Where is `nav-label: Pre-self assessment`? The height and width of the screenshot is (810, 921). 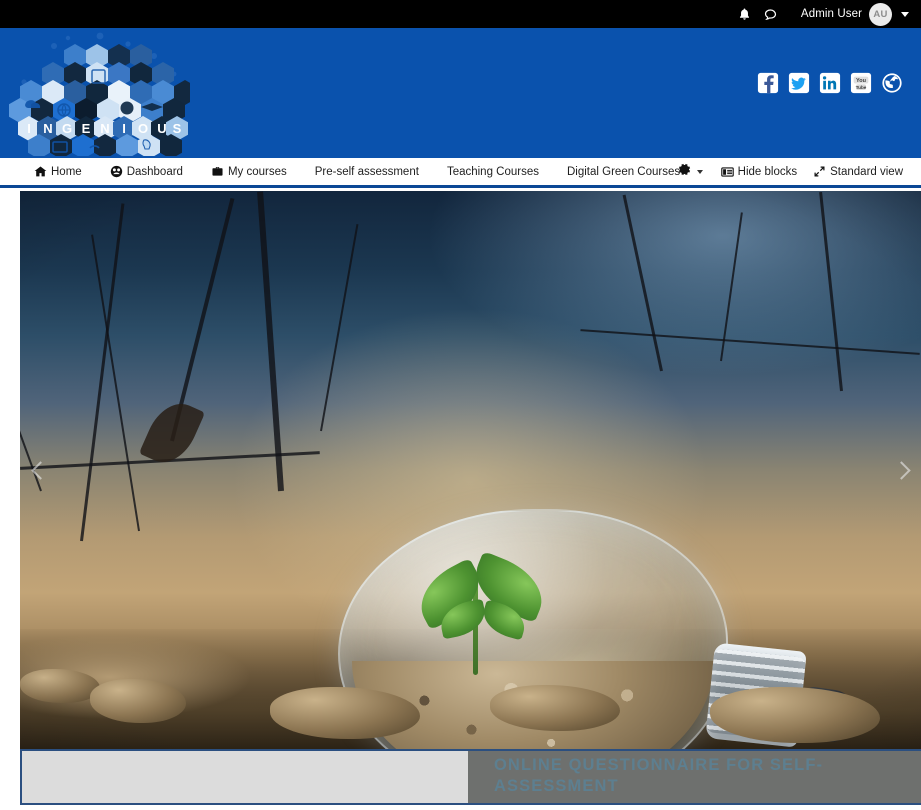
nav-label: Pre-self assessment is located at coordinates (366, 171).